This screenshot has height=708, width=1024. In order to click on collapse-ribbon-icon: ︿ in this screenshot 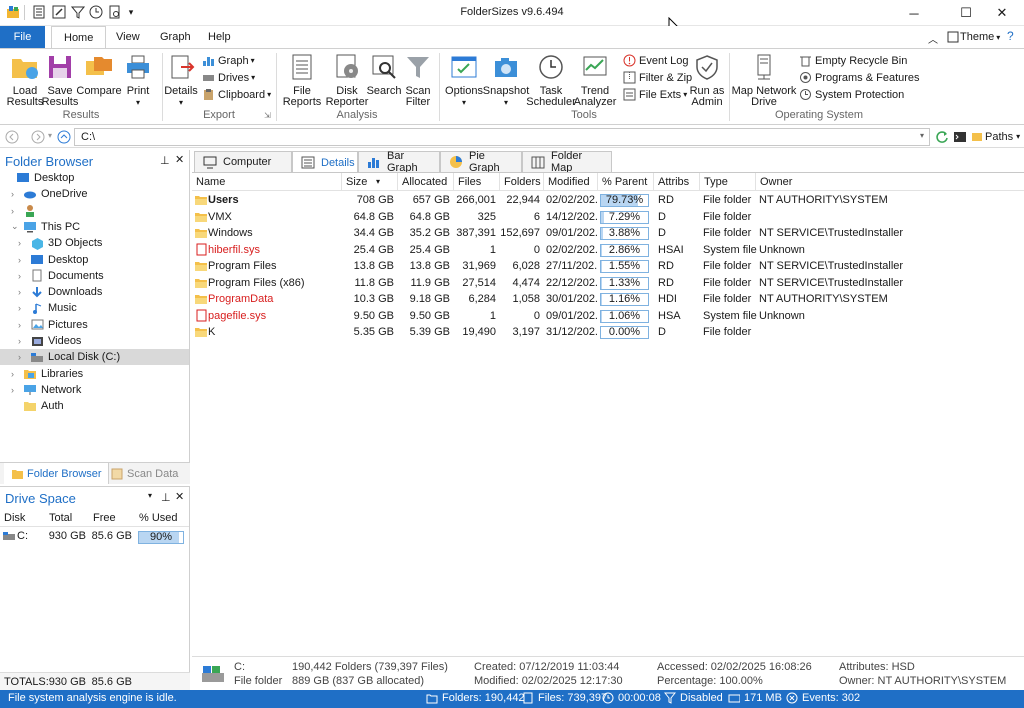, I will do `click(933, 38)`.